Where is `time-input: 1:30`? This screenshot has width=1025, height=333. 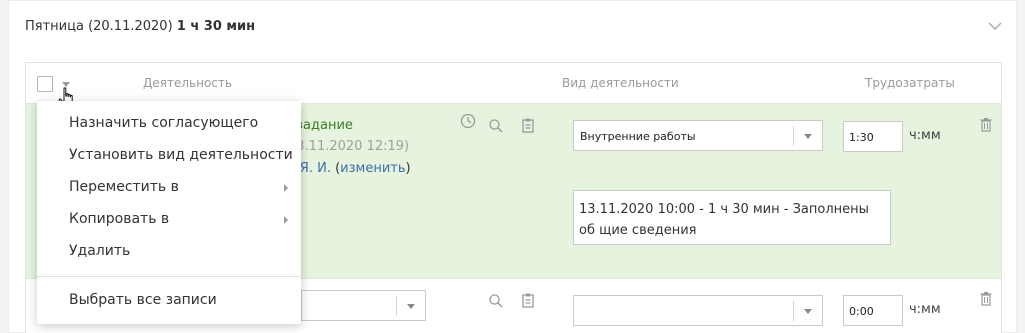
time-input: 1:30 is located at coordinates (873, 136).